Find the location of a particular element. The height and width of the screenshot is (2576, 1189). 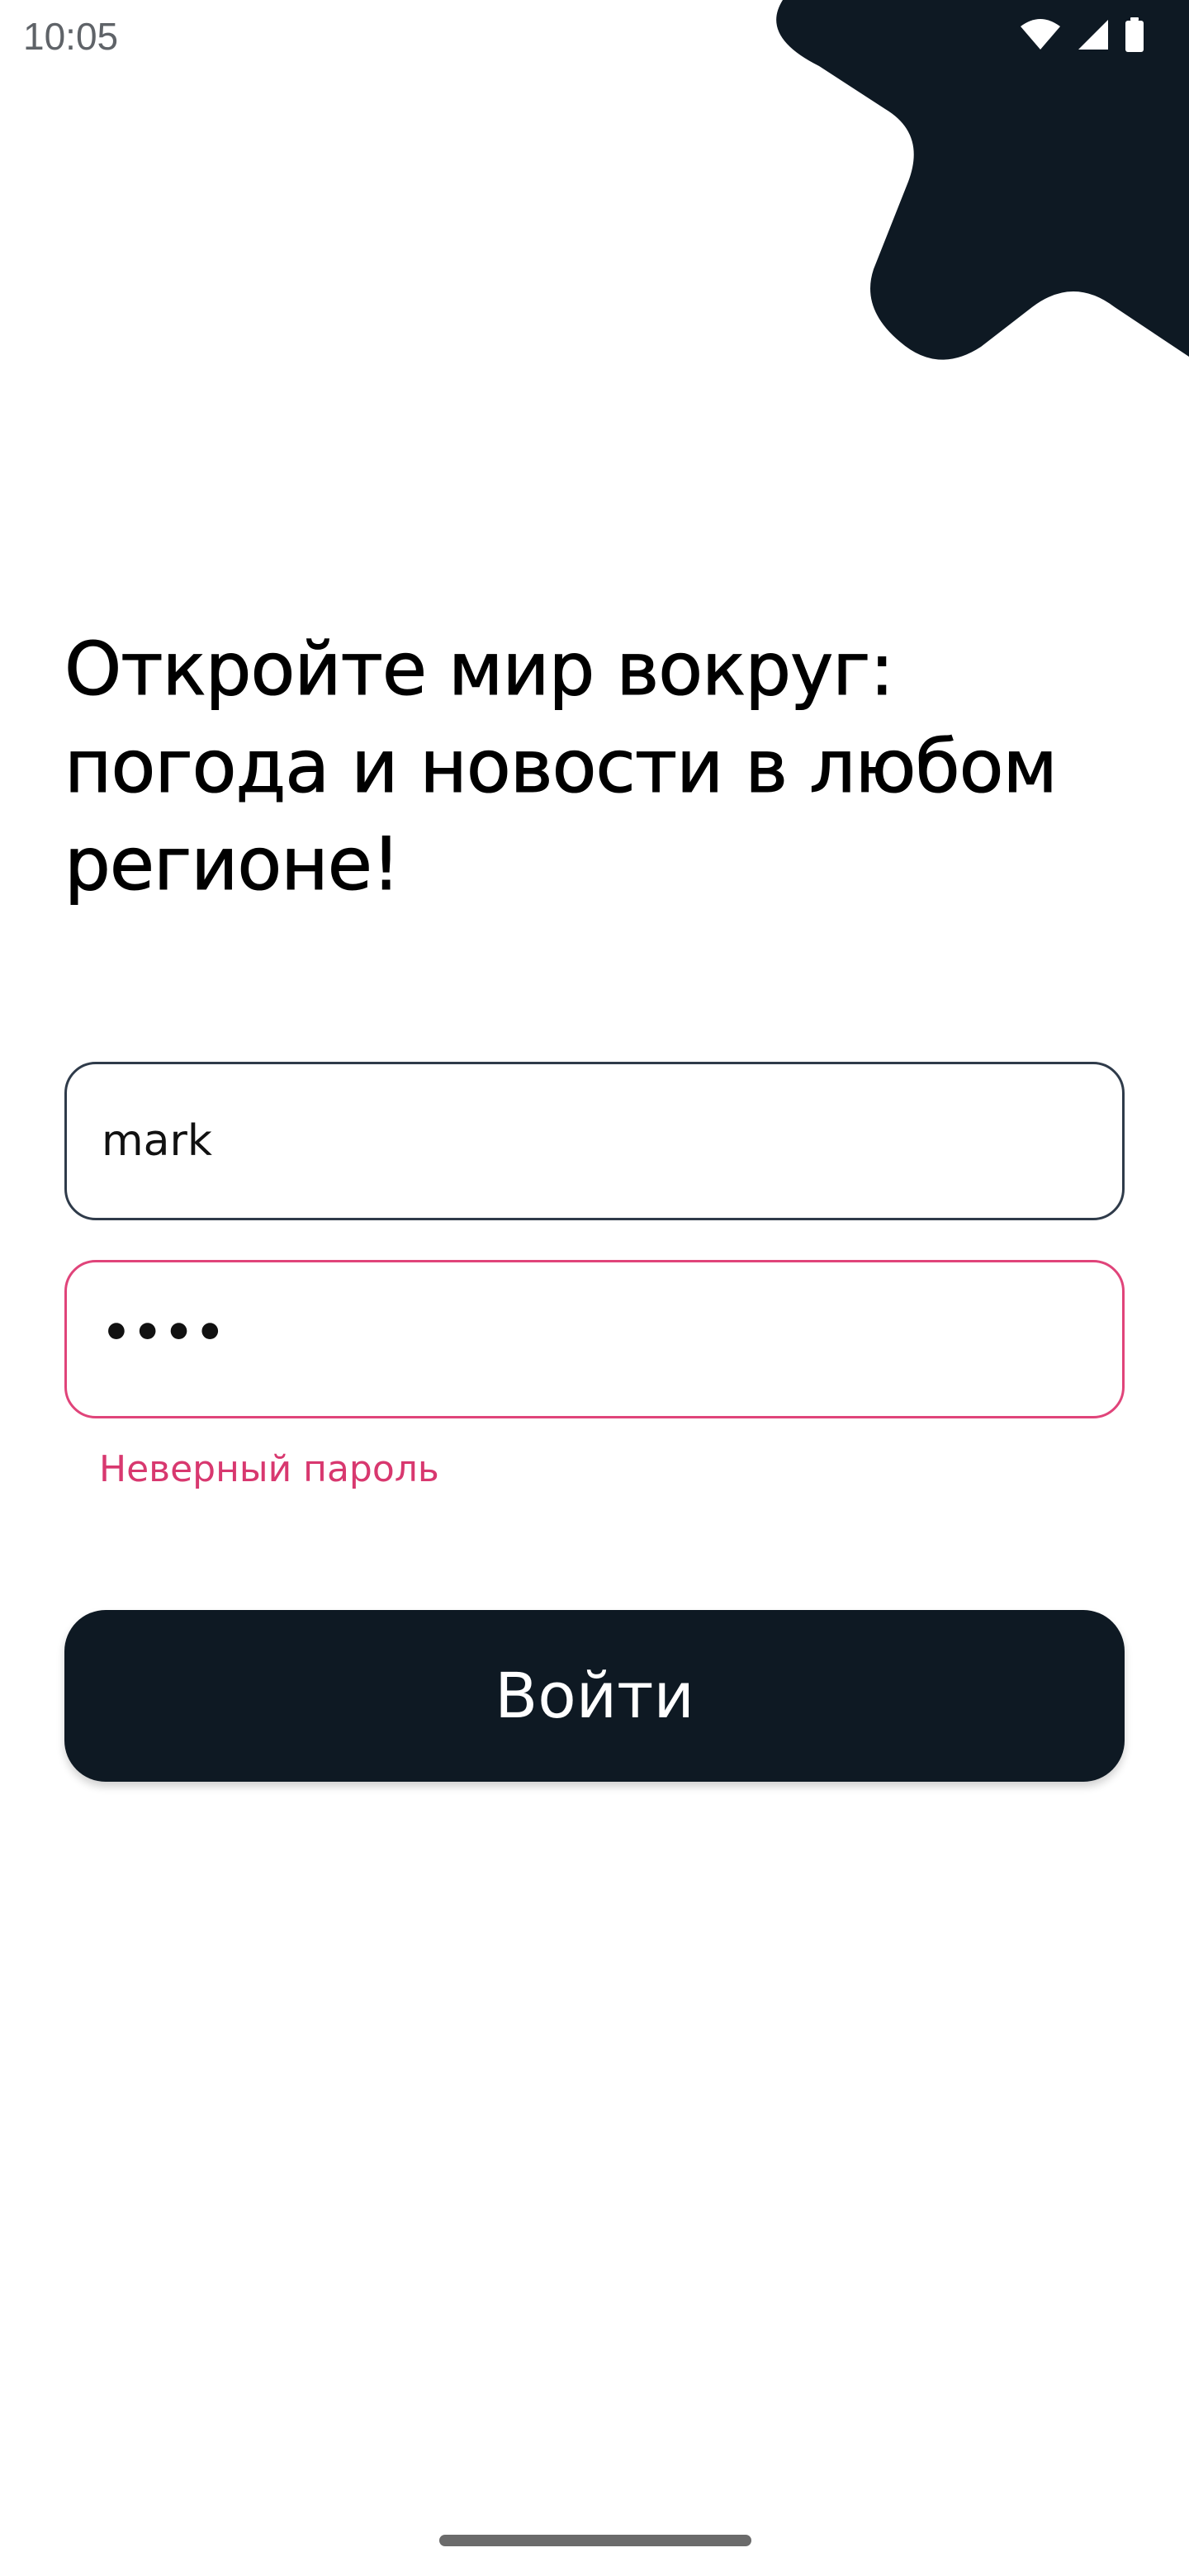

password-input: •••• is located at coordinates (594, 1339).